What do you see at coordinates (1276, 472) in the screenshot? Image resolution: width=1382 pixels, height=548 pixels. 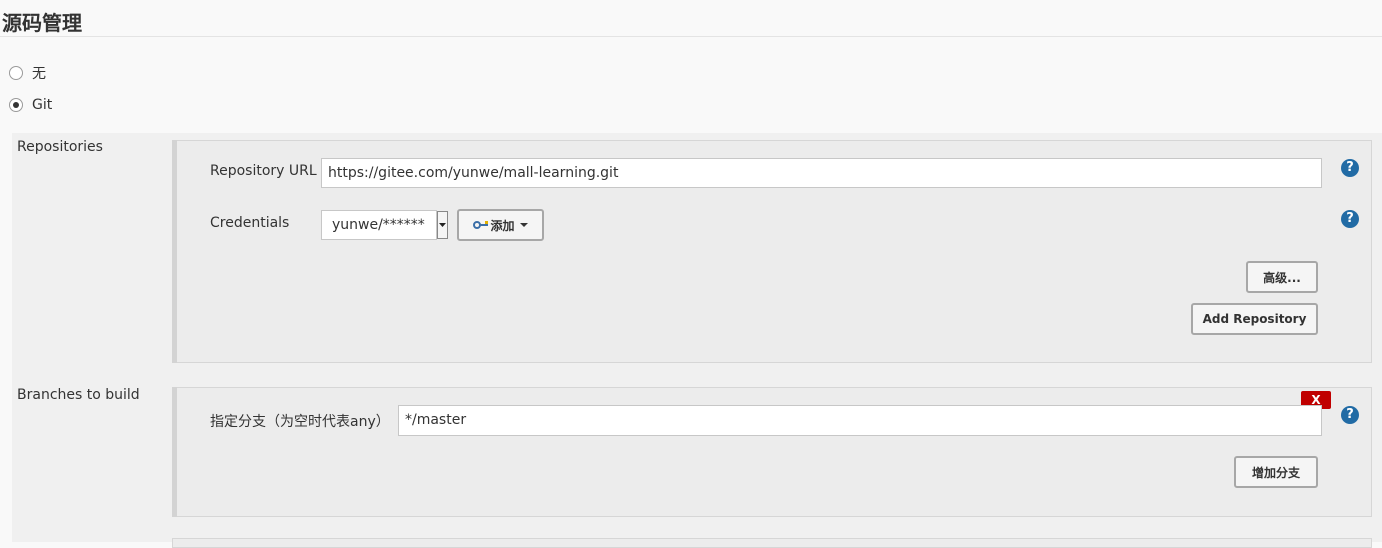 I see `add-branch-button: 增加分支` at bounding box center [1276, 472].